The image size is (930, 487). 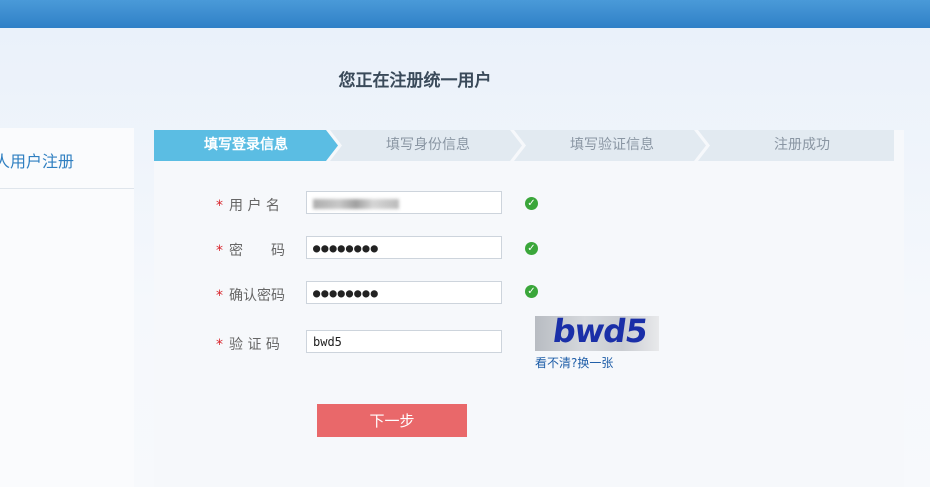 I want to click on username-field, so click(x=404, y=202).